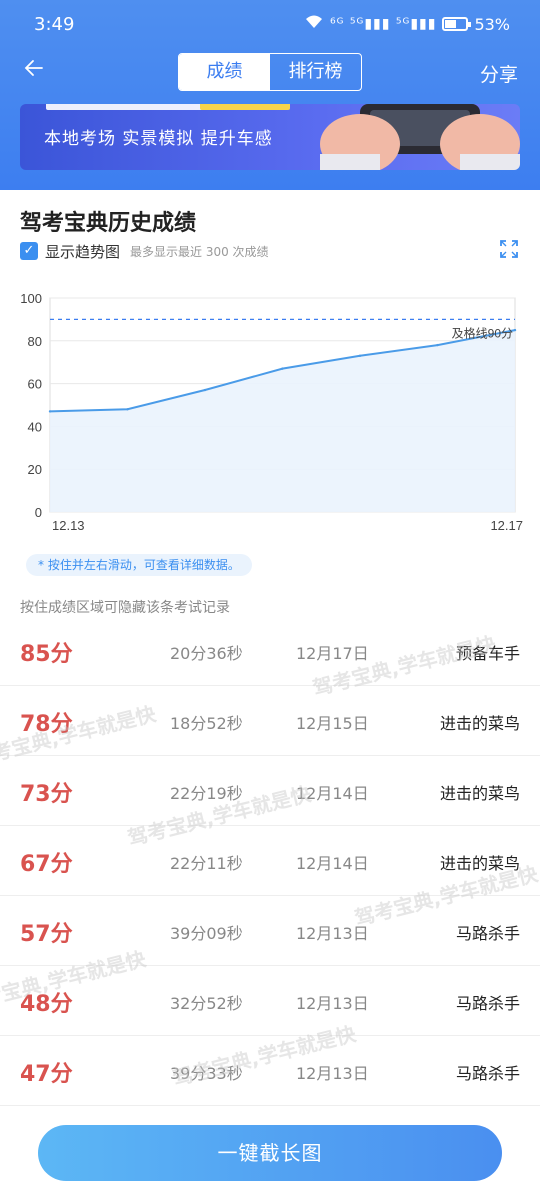 Image resolution: width=540 pixels, height=1200 pixels. I want to click on battery-level, so click(451, 24).